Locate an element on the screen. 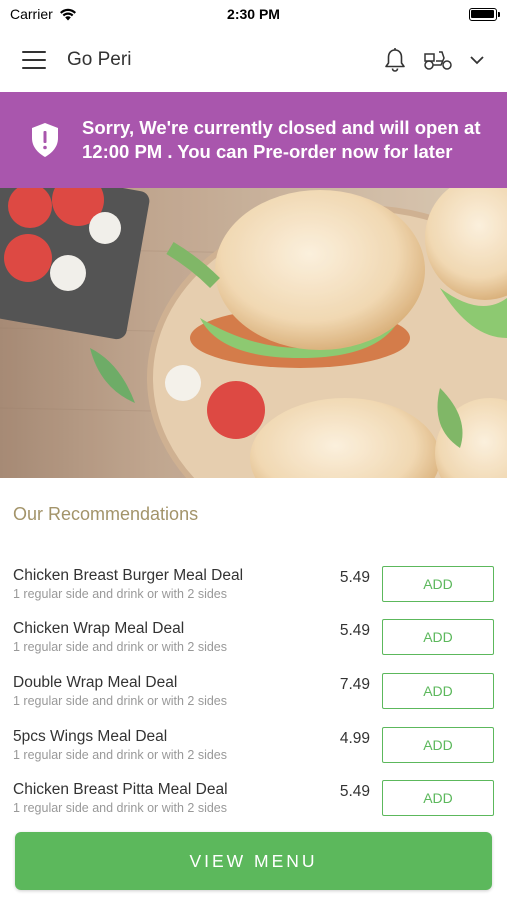  view-menu-button: VIEW MENU is located at coordinates (253, 861).